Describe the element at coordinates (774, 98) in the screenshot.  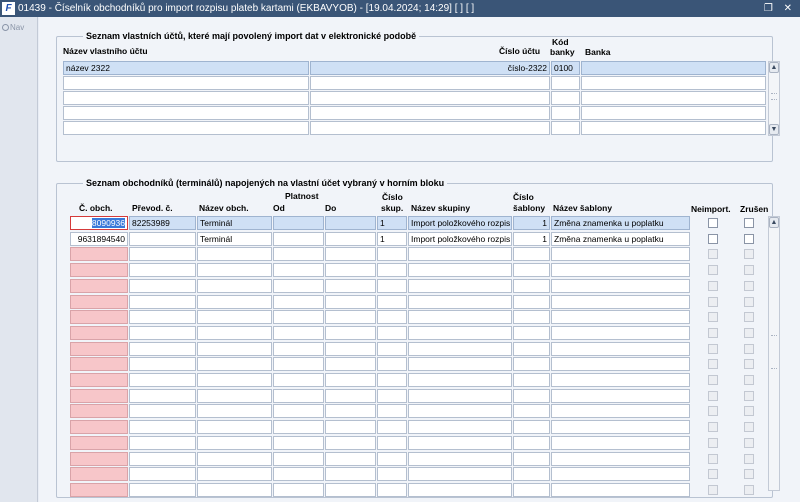
I see `accounts-scrollbar: ▲ ▼` at that location.